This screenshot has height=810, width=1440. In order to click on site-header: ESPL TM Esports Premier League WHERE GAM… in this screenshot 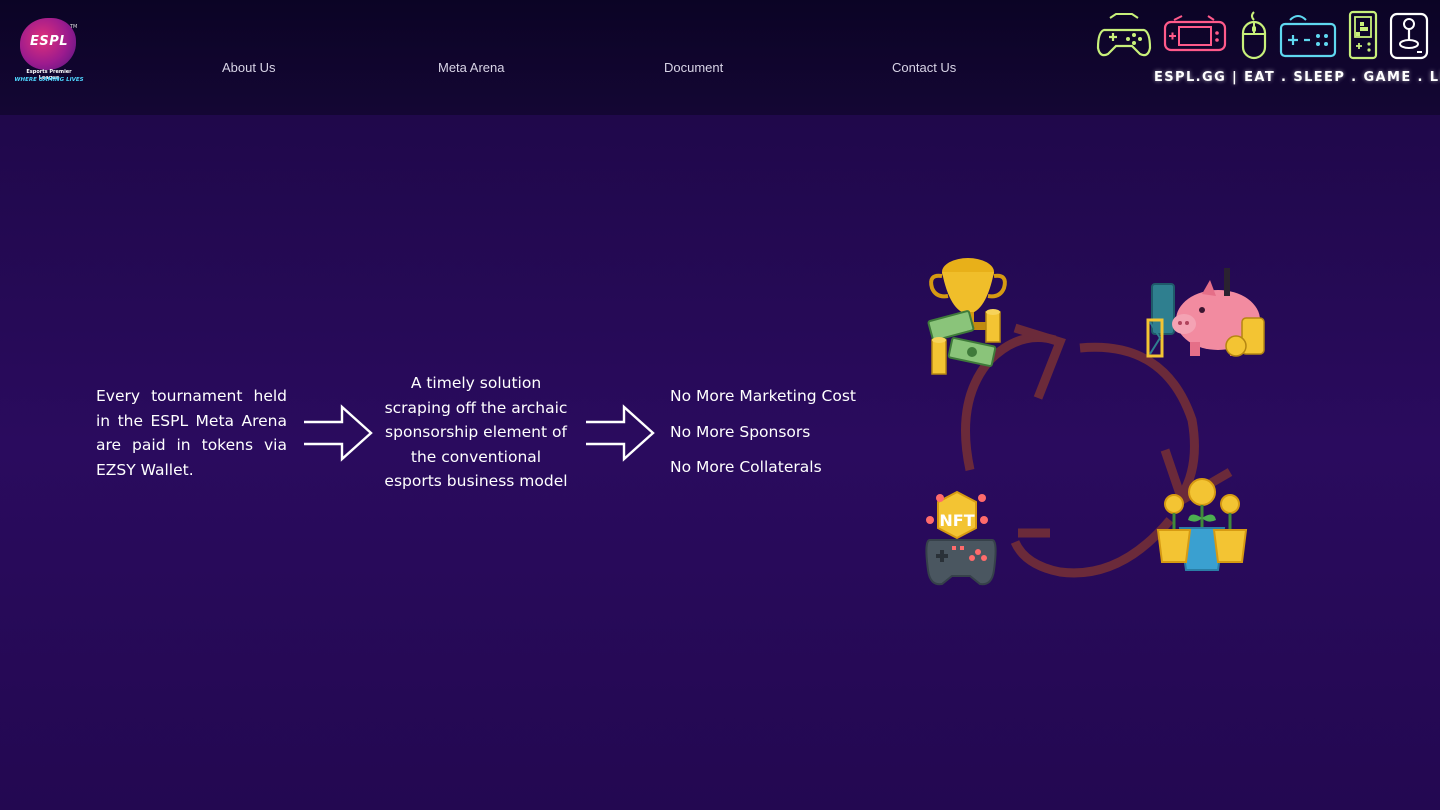, I will do `click(720, 57)`.